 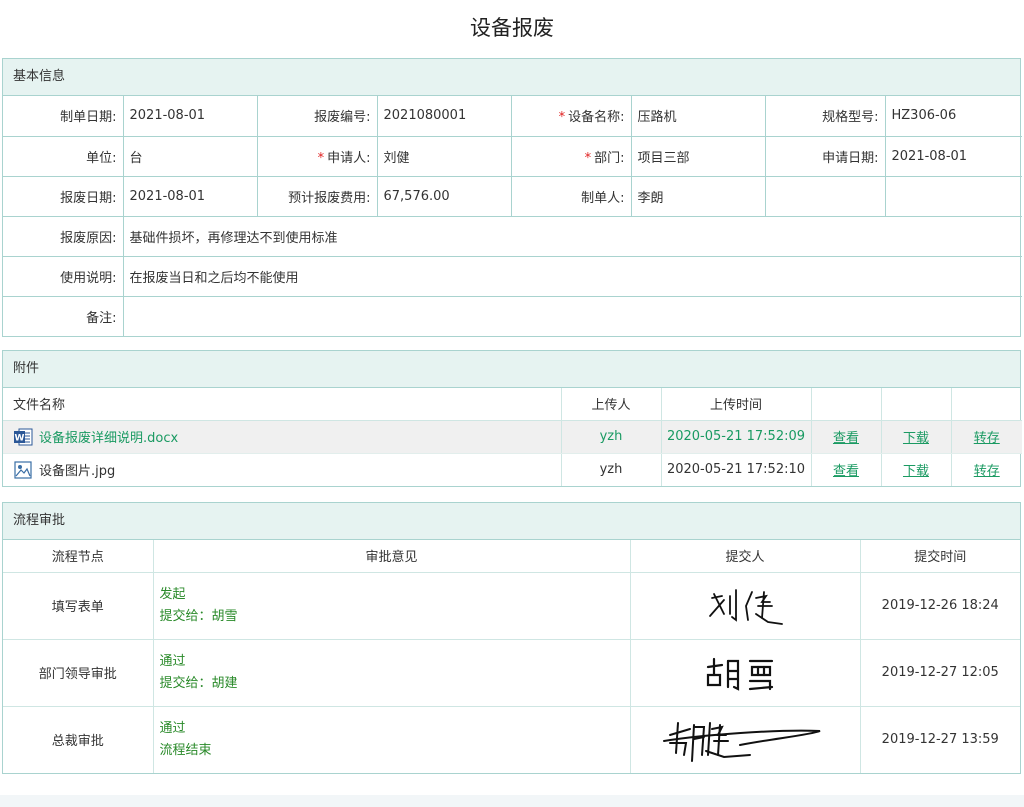 I want to click on creator-value: 李朗, so click(x=698, y=196).